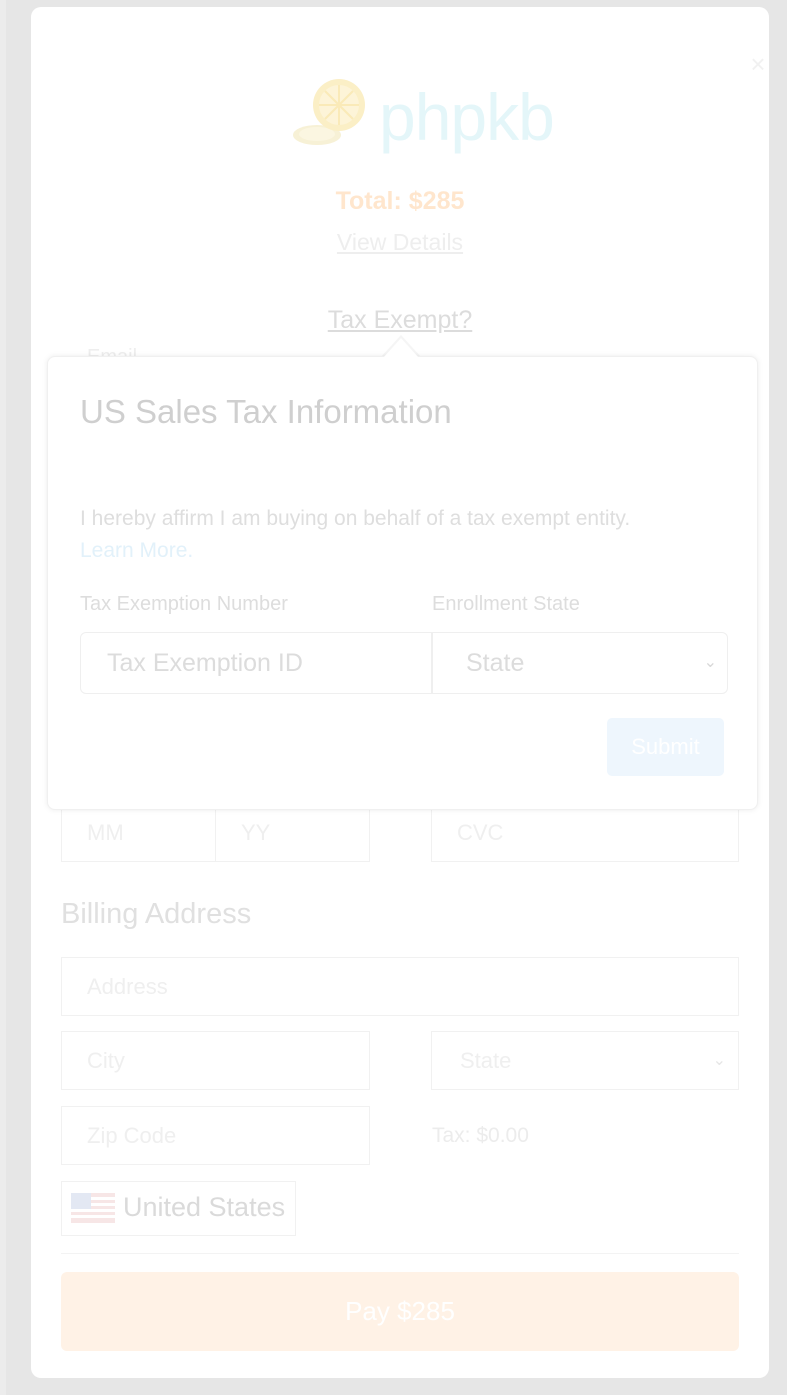  I want to click on enrollment-state-label: Enrollment State, so click(506, 604).